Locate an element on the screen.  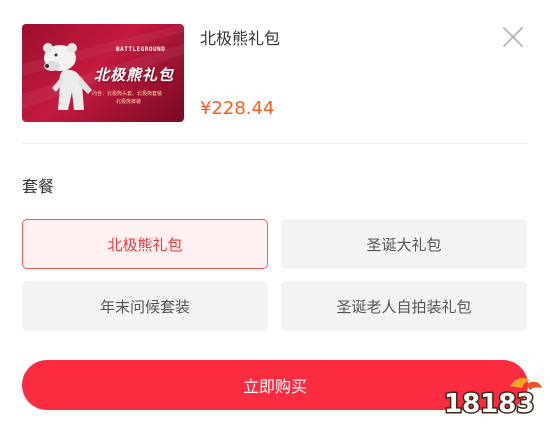
divider is located at coordinates (275, 143).